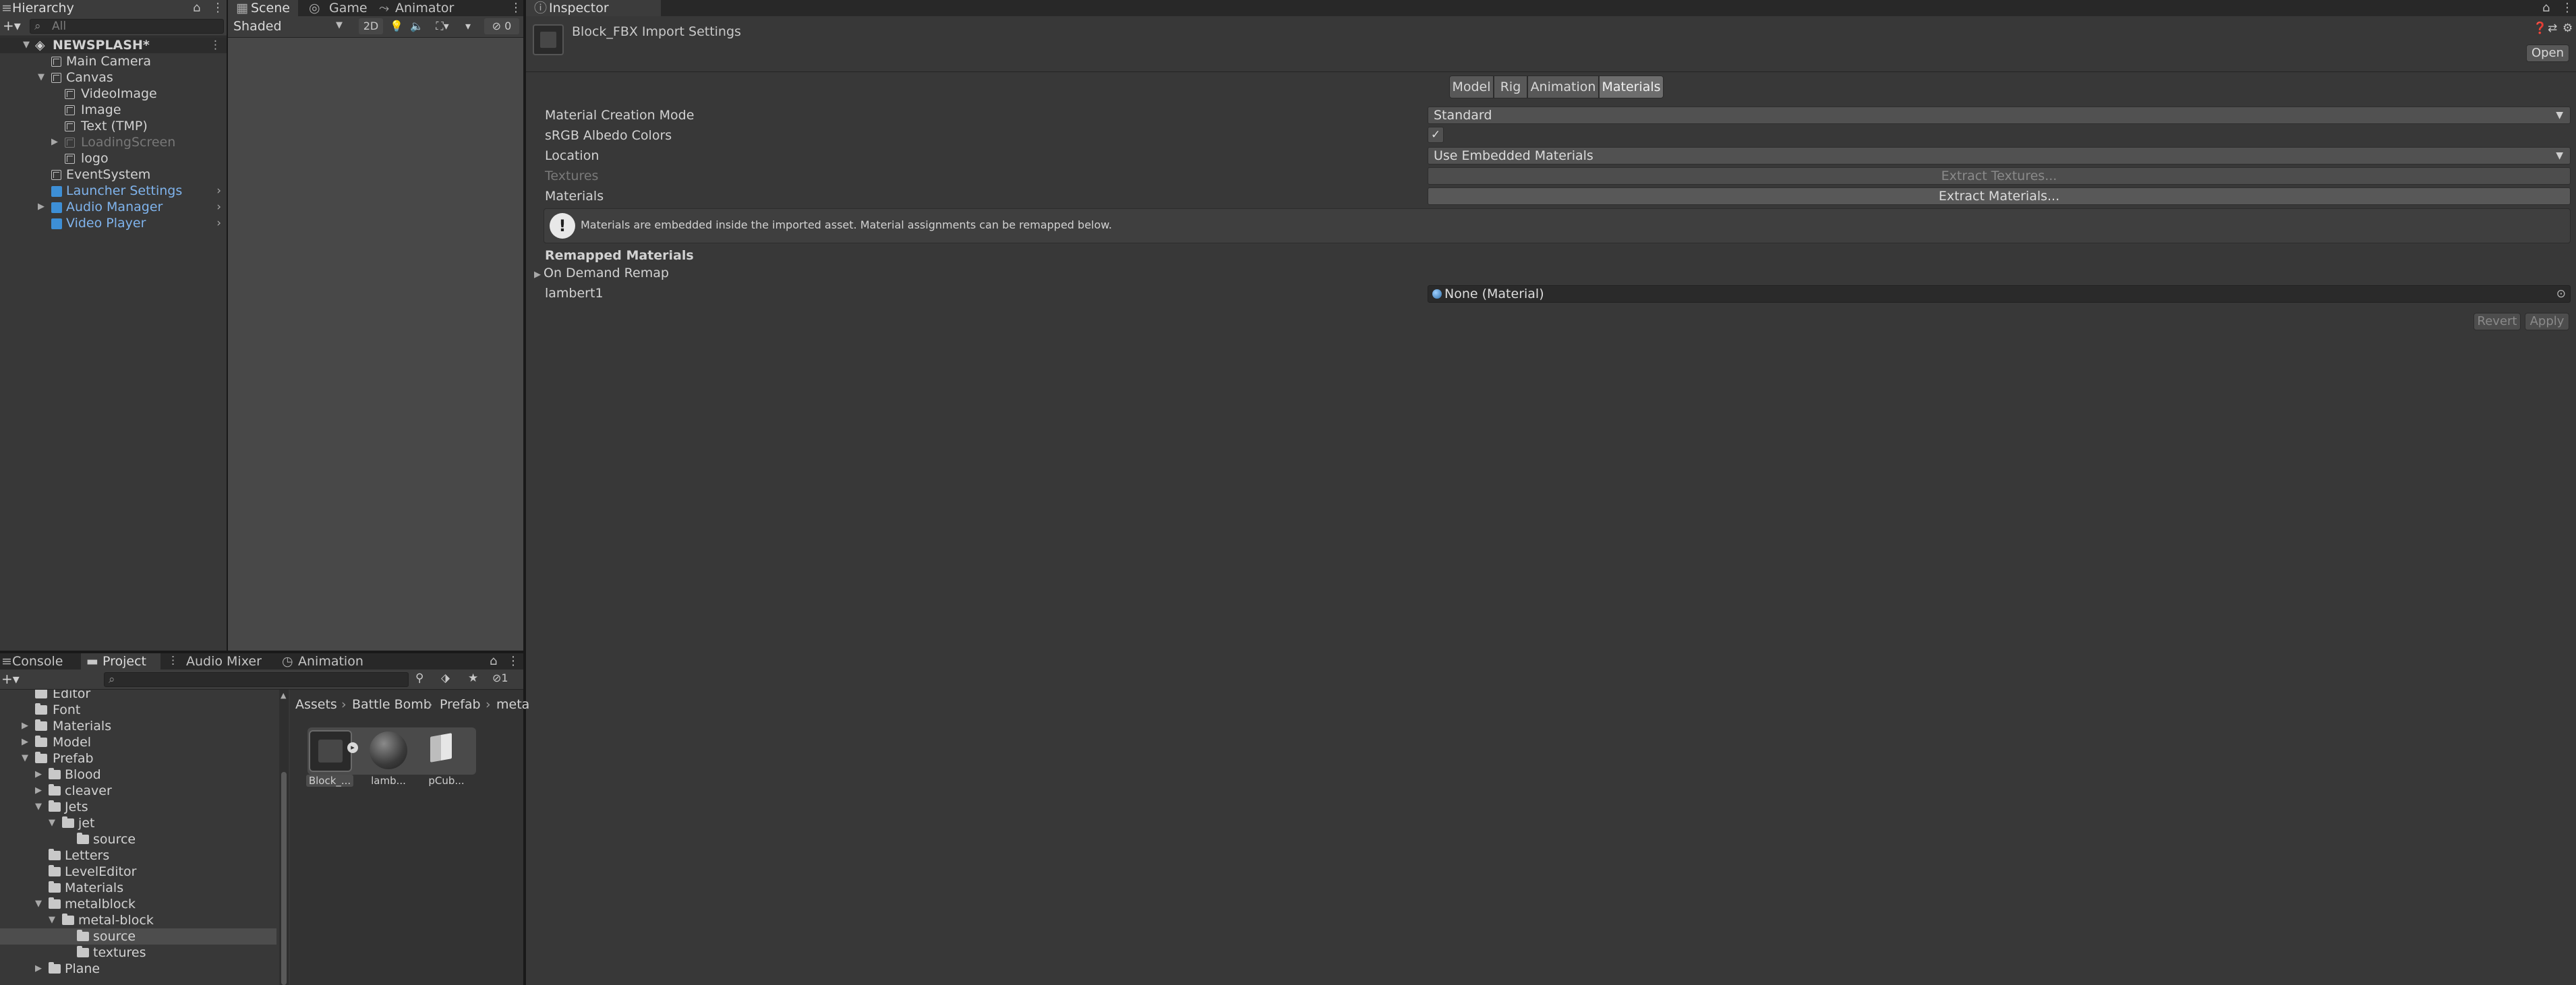 Image resolution: width=2576 pixels, height=985 pixels. I want to click on scroll-up-arrow-icon: ▲, so click(283, 695).